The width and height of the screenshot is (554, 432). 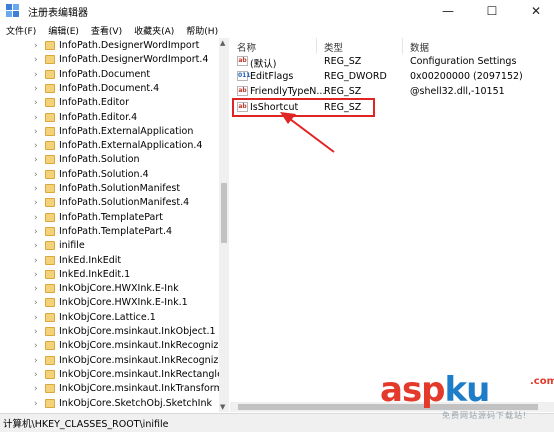 I want to click on tree-item: › InkObjCore.Lattice.1, so click(x=109, y=318).